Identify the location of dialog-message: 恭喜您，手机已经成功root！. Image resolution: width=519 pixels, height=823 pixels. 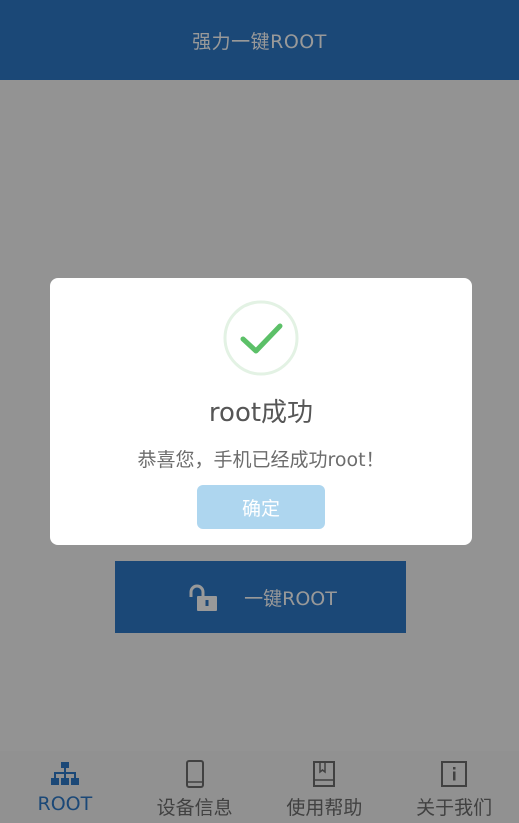
(261, 460).